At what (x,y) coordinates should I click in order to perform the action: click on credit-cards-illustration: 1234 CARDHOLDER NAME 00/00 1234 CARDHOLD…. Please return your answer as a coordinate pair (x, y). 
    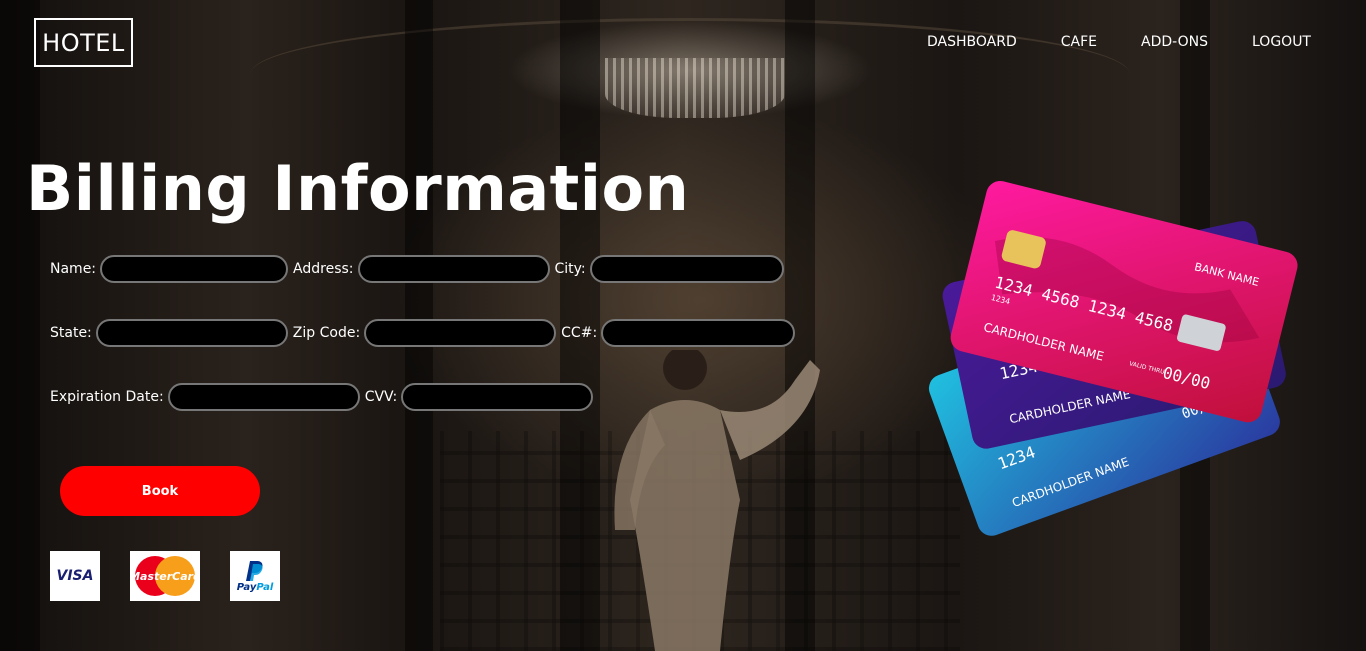
    Looking at the image, I should click on (1113, 358).